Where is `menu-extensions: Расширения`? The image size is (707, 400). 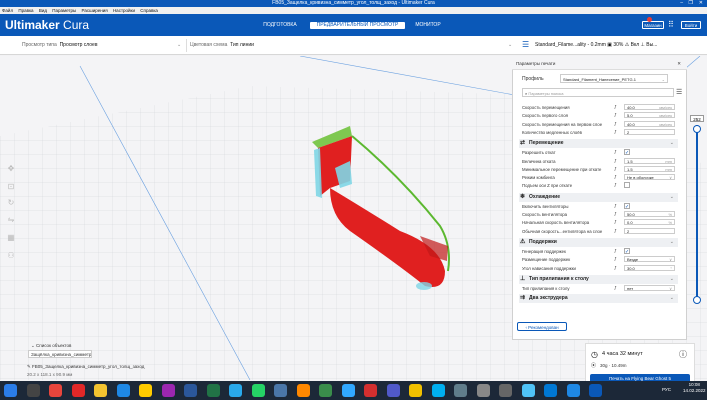 menu-extensions: Расширения is located at coordinates (95, 10).